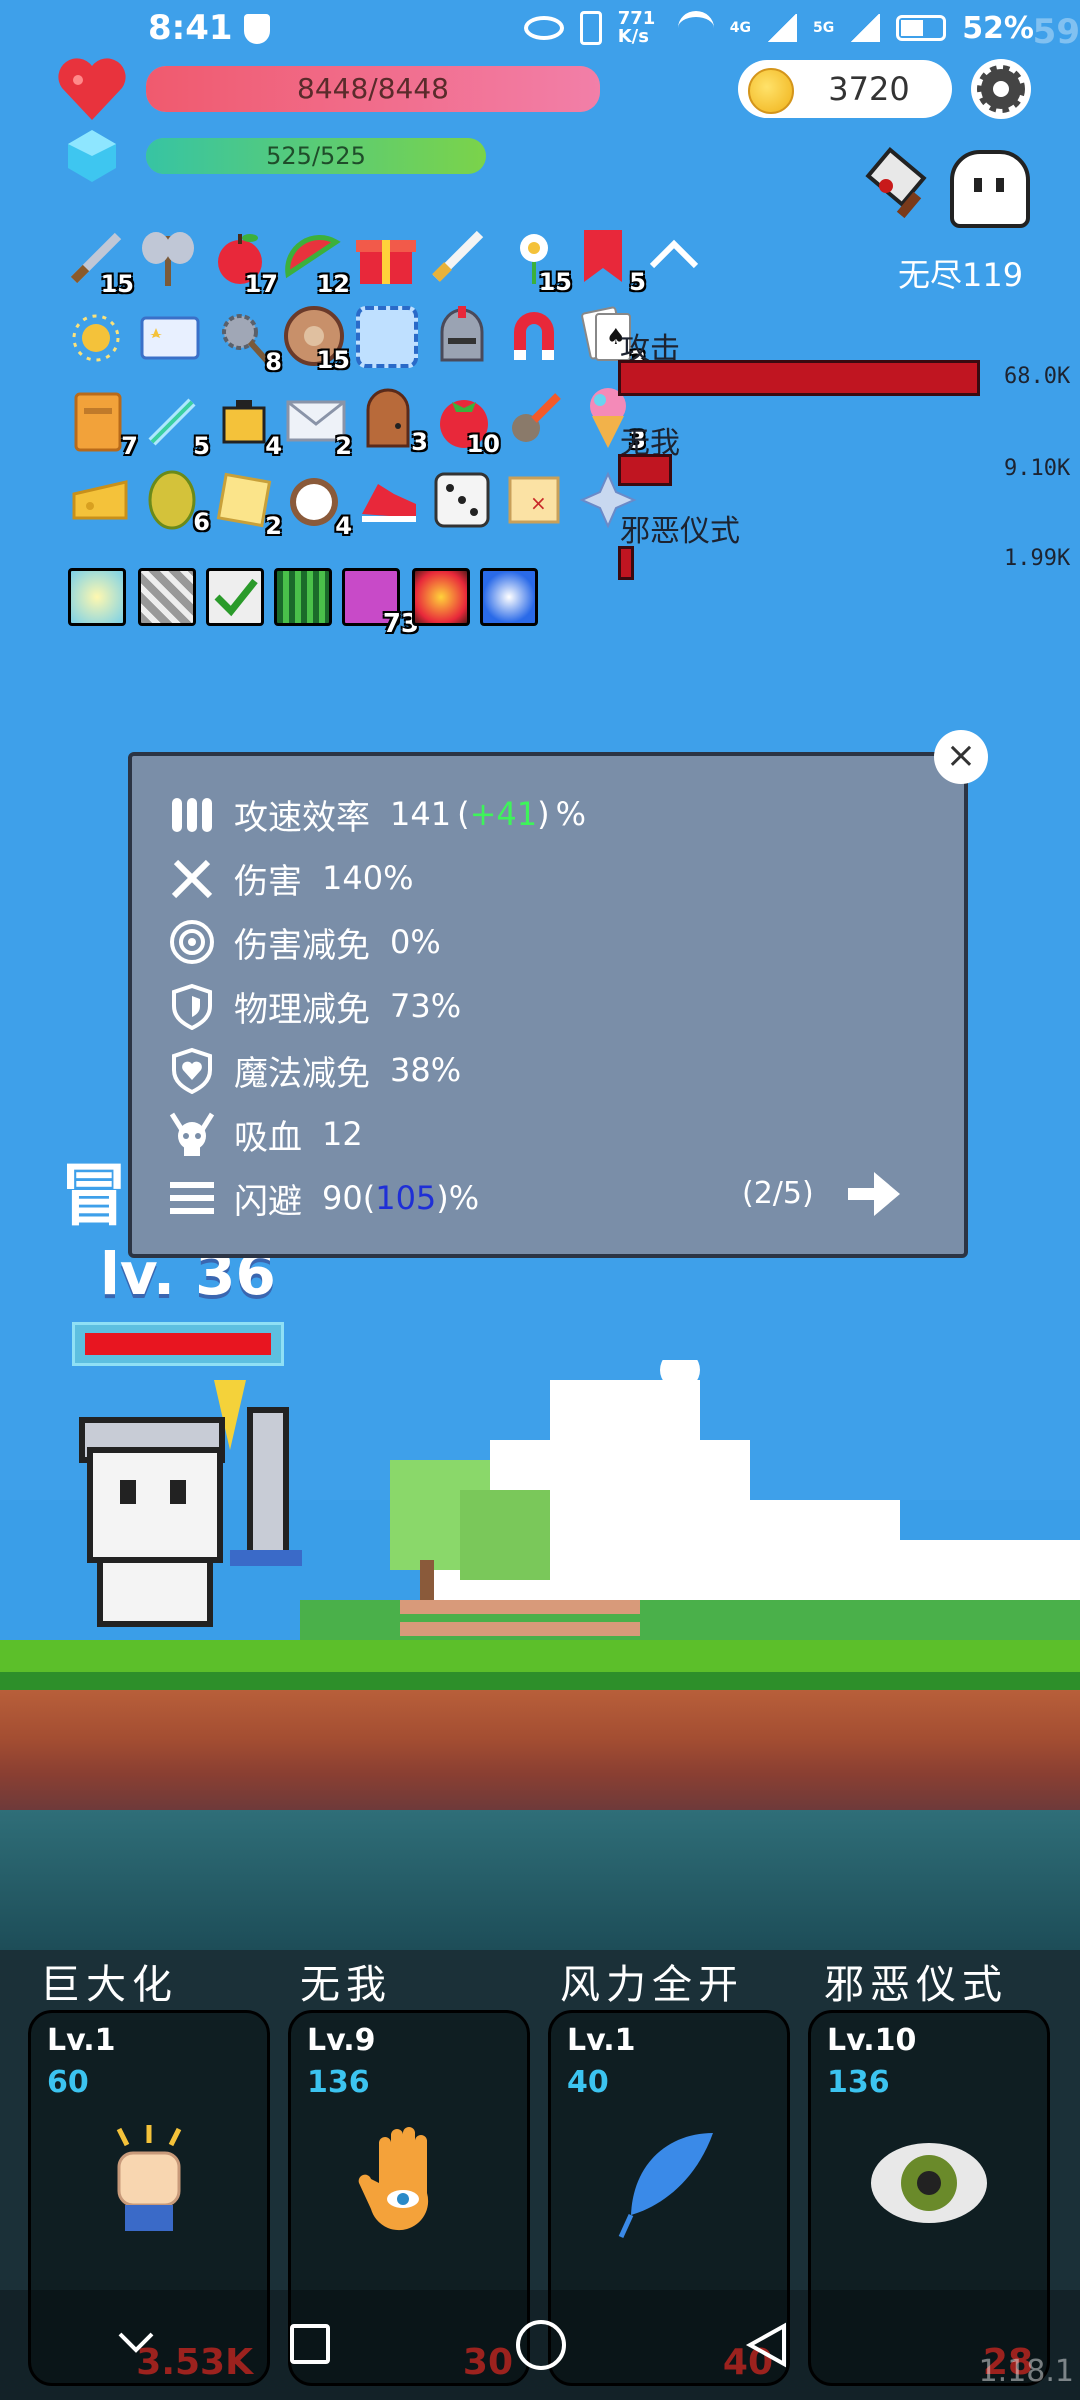 The height and width of the screenshot is (2400, 1080). What do you see at coordinates (97, 597) in the screenshot?
I see `light-aura-icon` at bounding box center [97, 597].